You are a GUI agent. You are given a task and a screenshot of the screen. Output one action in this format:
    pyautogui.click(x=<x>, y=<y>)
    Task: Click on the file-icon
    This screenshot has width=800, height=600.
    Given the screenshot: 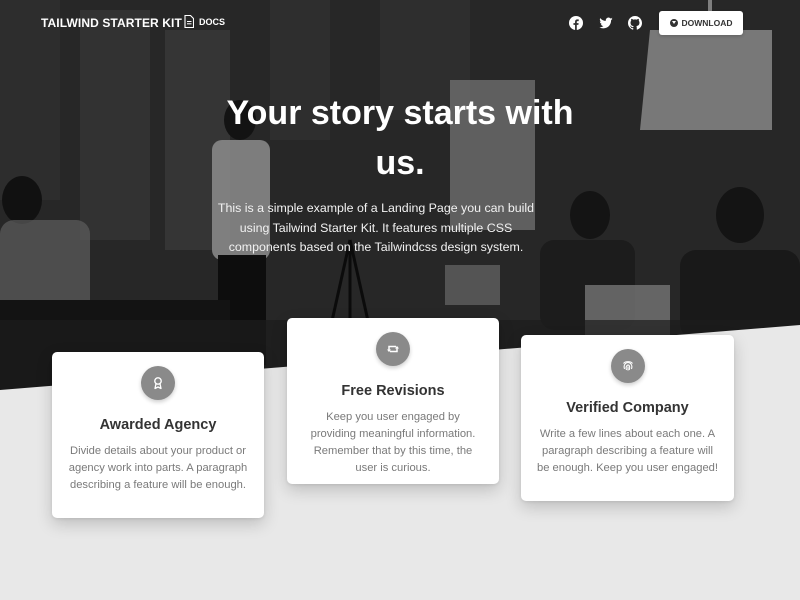 What is the action you would take?
    pyautogui.click(x=189, y=21)
    